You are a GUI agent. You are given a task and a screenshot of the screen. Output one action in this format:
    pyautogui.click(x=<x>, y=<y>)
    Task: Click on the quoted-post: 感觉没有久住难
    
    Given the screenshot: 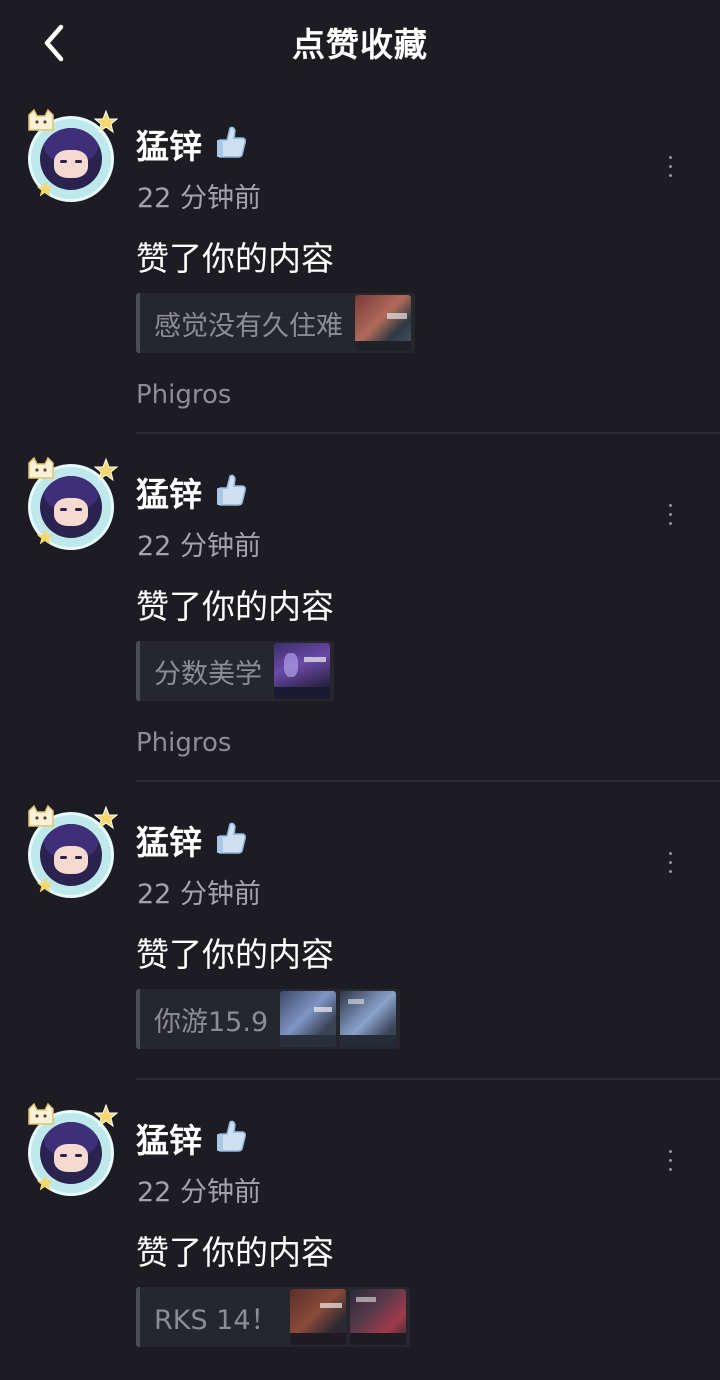 What is the action you would take?
    pyautogui.click(x=275, y=323)
    